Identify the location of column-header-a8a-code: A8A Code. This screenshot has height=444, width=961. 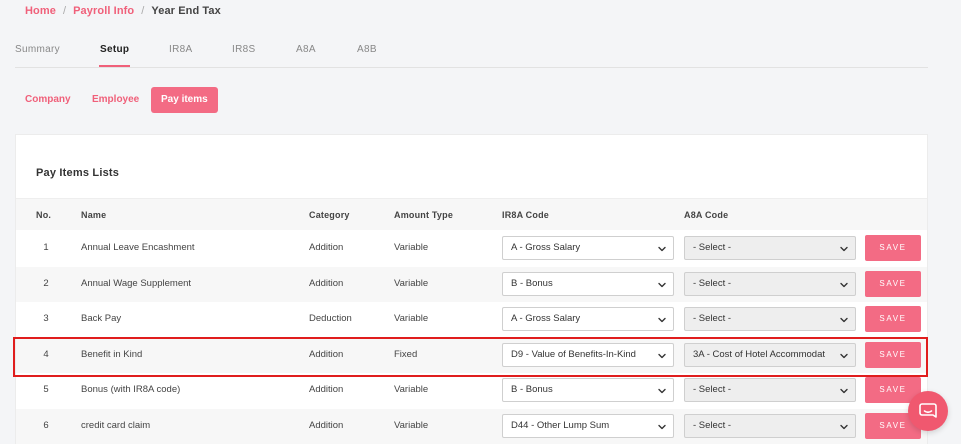
(706, 215).